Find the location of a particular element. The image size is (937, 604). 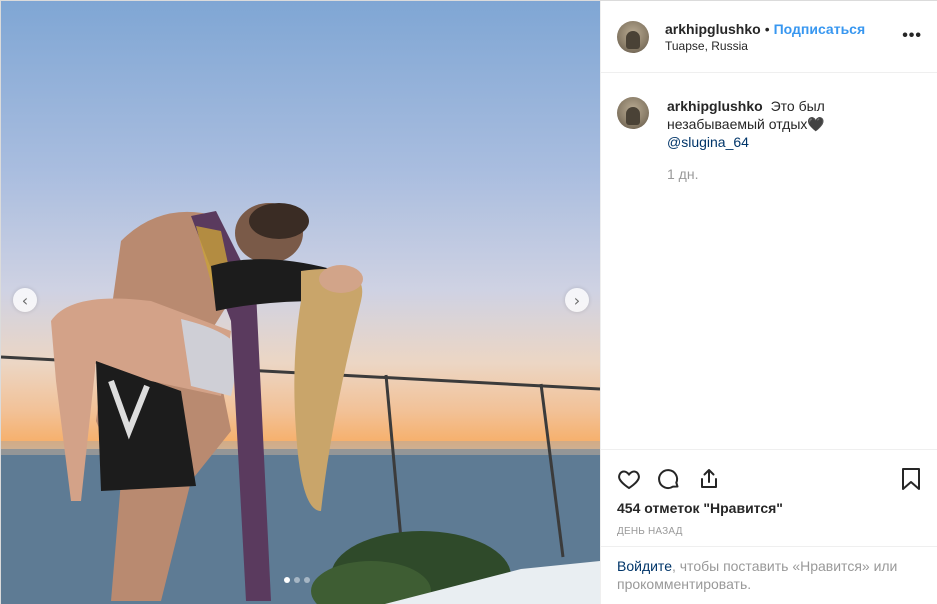

caption-age: 1 дн. is located at coordinates (683, 174).